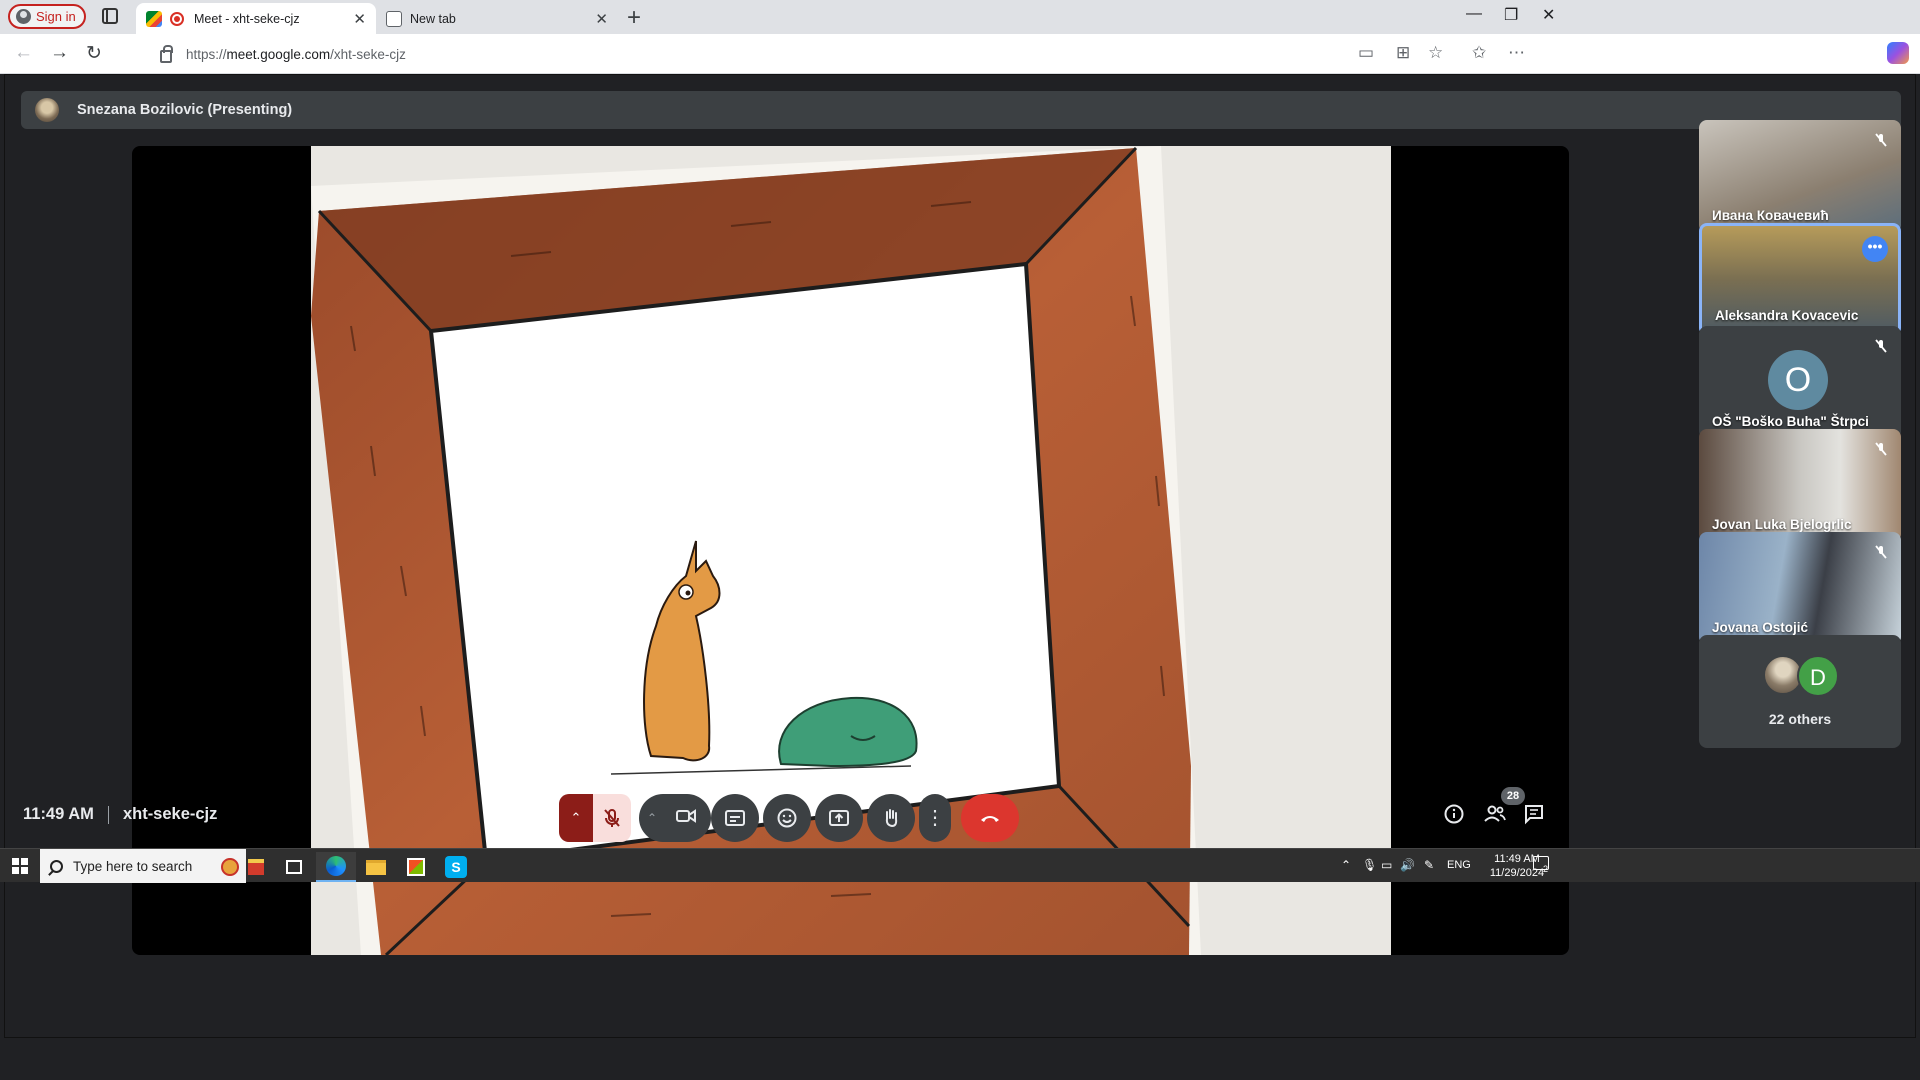 Image resolution: width=1920 pixels, height=1080 pixels. What do you see at coordinates (1511, 15) in the screenshot?
I see `restore-icon: ❐` at bounding box center [1511, 15].